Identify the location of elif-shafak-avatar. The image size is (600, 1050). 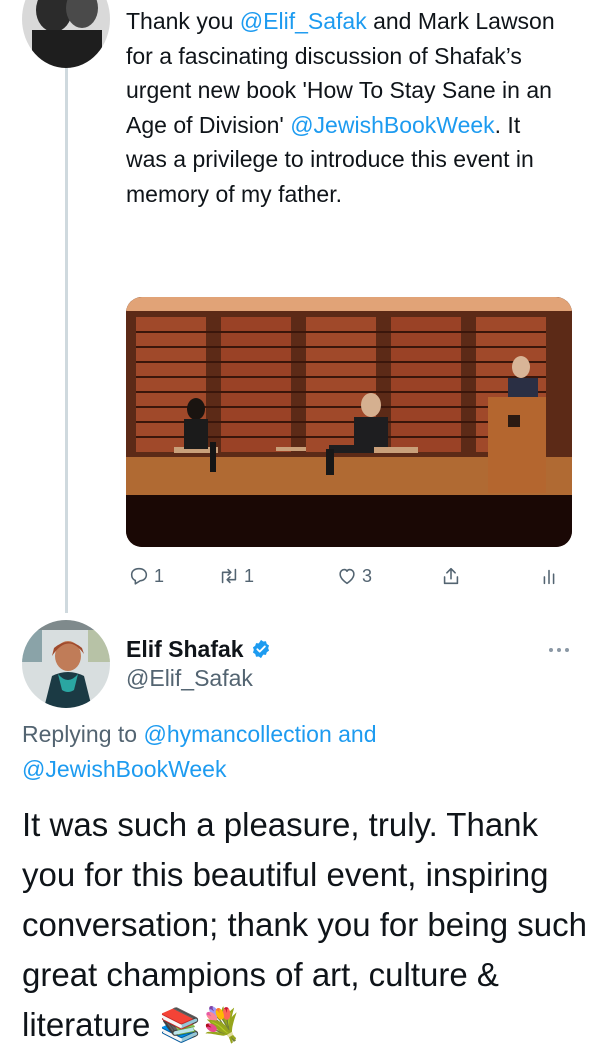
(66, 664).